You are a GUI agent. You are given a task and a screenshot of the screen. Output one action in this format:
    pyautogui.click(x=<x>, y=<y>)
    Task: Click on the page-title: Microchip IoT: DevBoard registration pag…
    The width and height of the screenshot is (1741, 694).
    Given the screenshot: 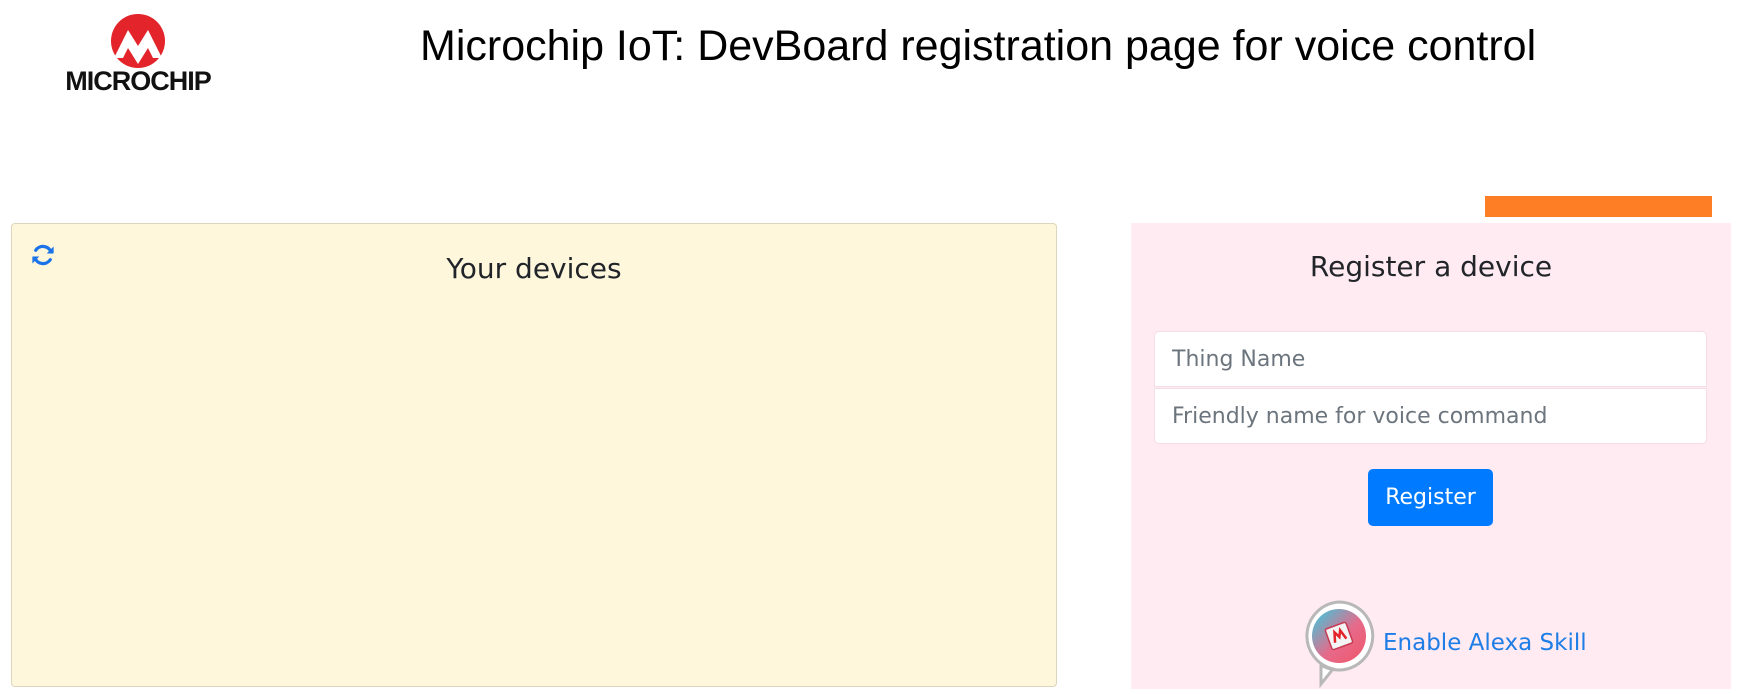 What is the action you would take?
    pyautogui.click(x=978, y=46)
    